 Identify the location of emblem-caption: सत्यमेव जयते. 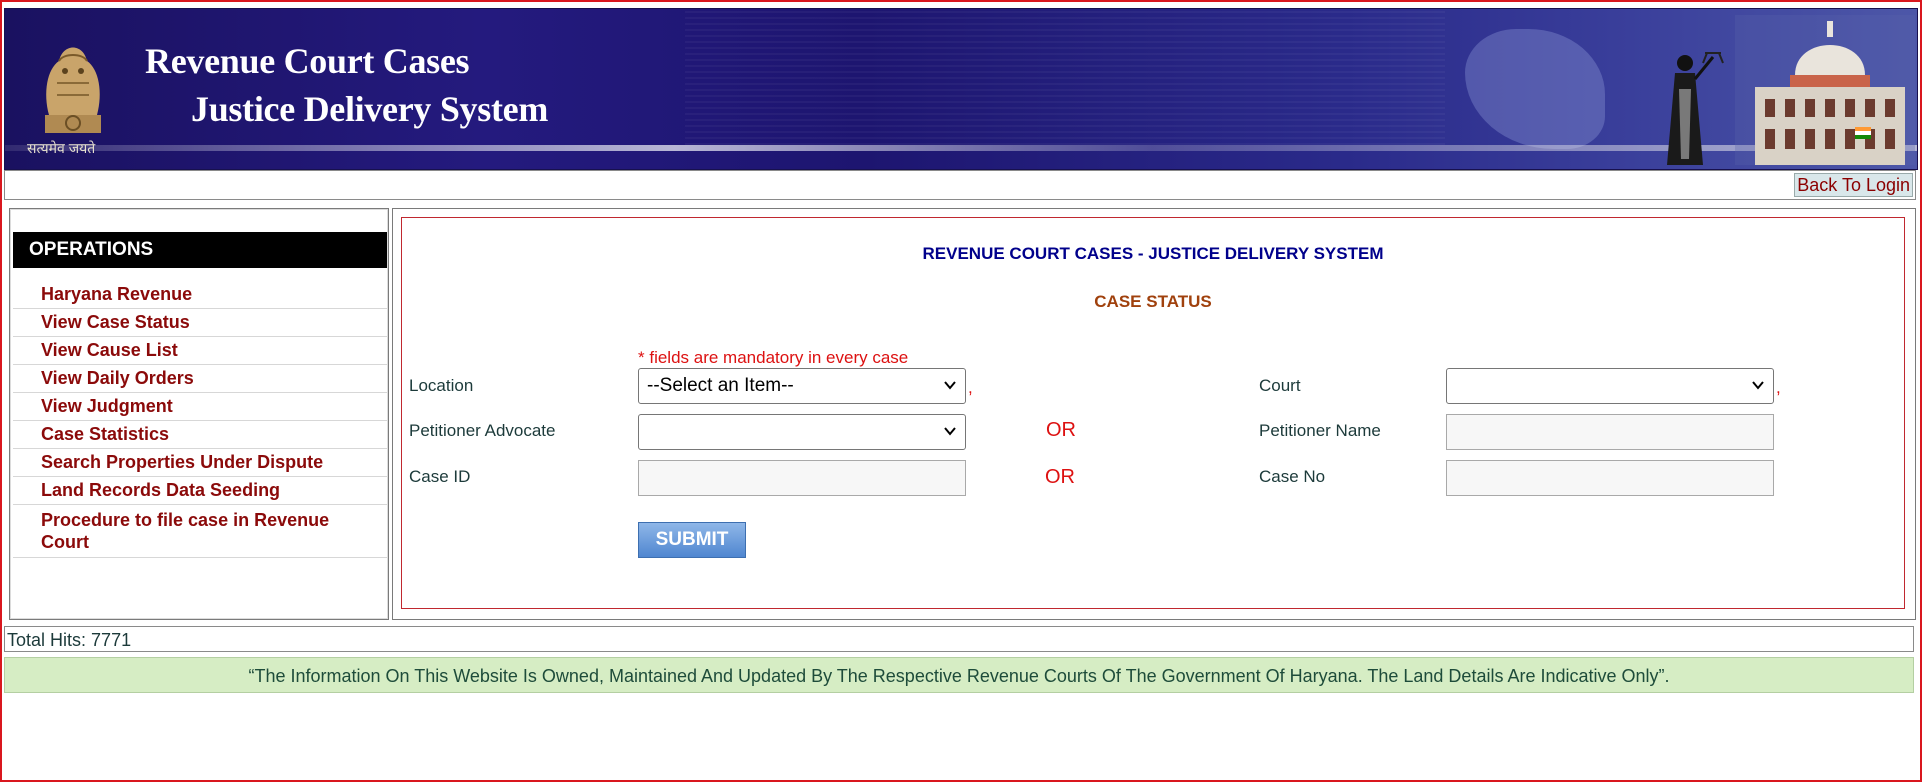
(61, 148).